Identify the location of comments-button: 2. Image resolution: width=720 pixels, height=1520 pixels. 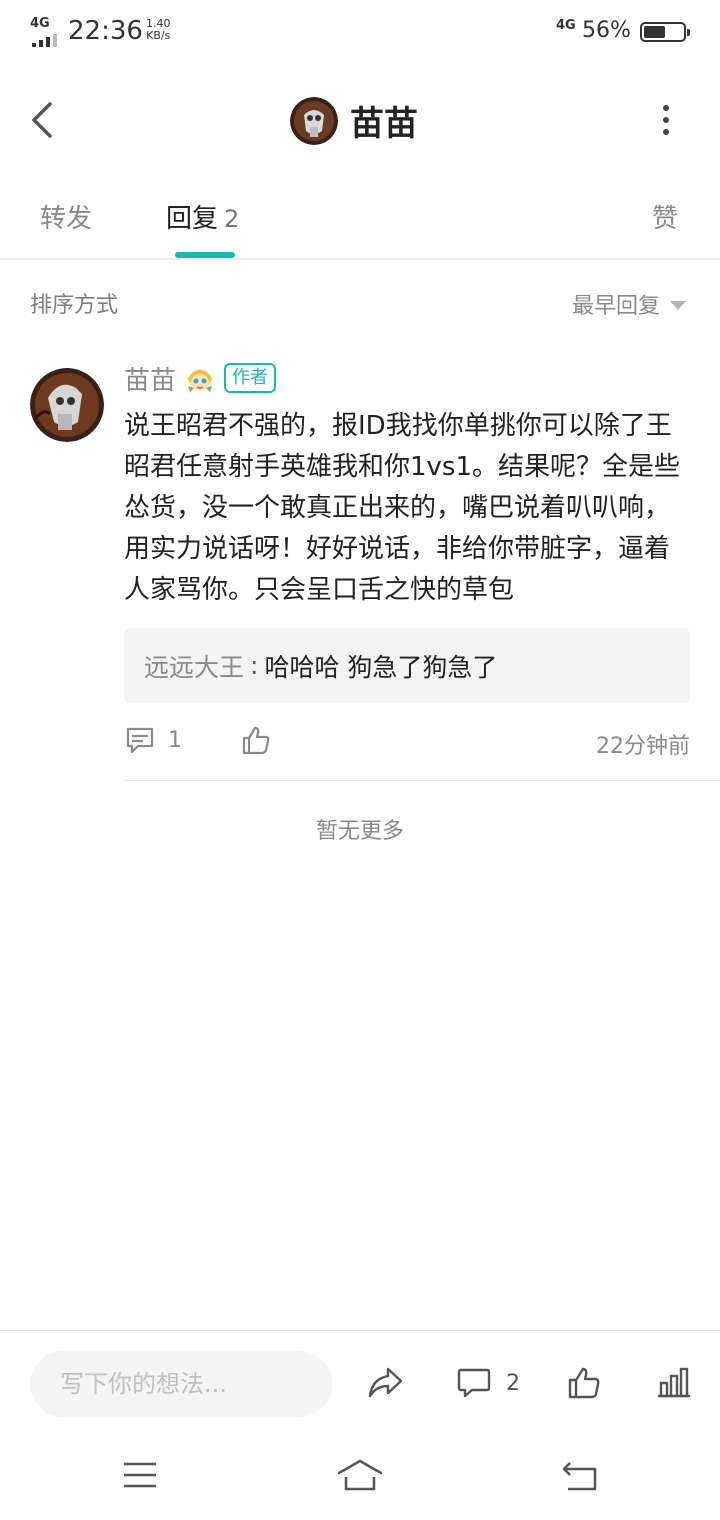
(488, 1383).